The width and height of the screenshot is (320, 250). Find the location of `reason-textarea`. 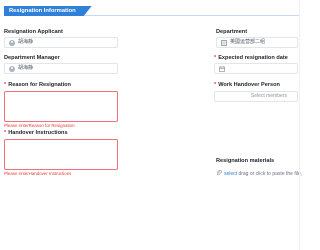

reason-textarea is located at coordinates (61, 106).